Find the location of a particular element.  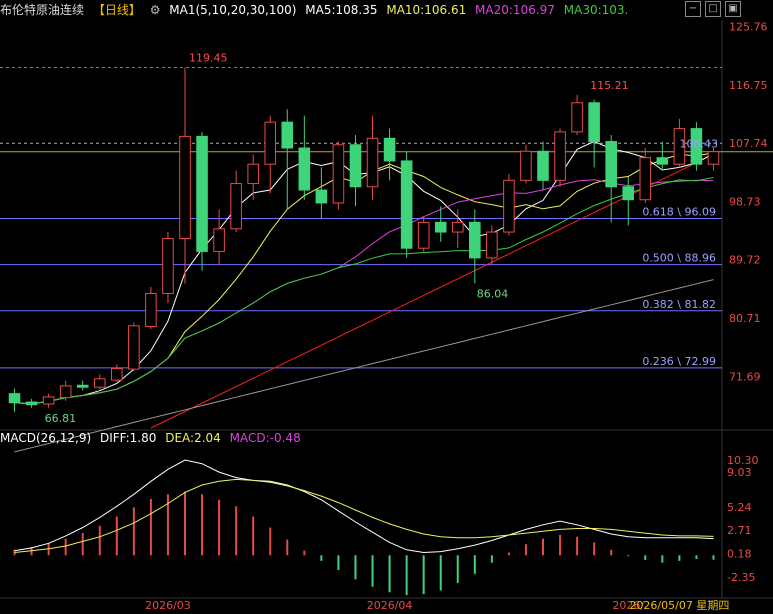

instrument-name: 布伦特原油连续 is located at coordinates (42, 10).